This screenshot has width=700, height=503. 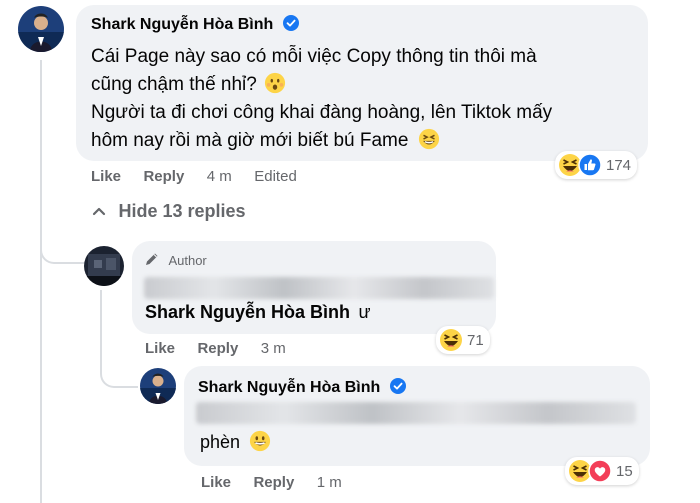 I want to click on reply-bubble-shark: Shark Nguyễn Hòa Bình phèn, so click(x=417, y=416).